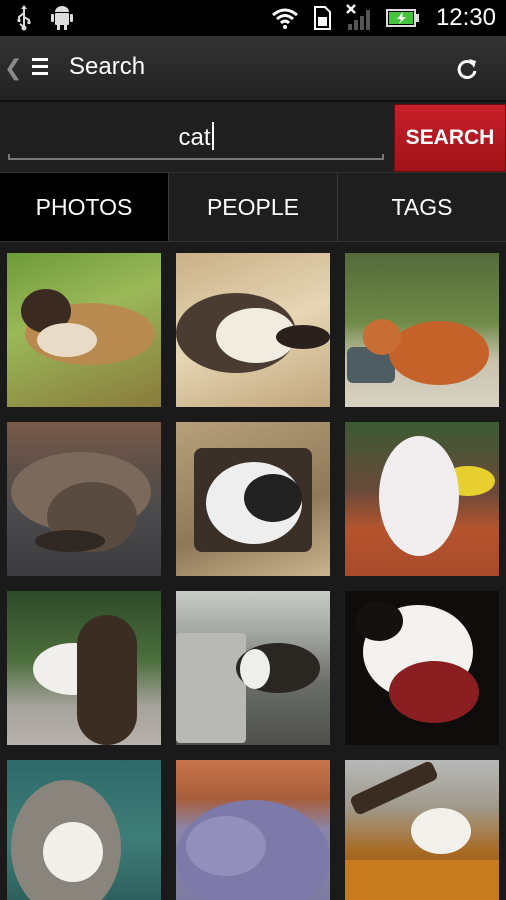 This screenshot has height=900, width=506. What do you see at coordinates (212, 136) in the screenshot?
I see `text-caret` at bounding box center [212, 136].